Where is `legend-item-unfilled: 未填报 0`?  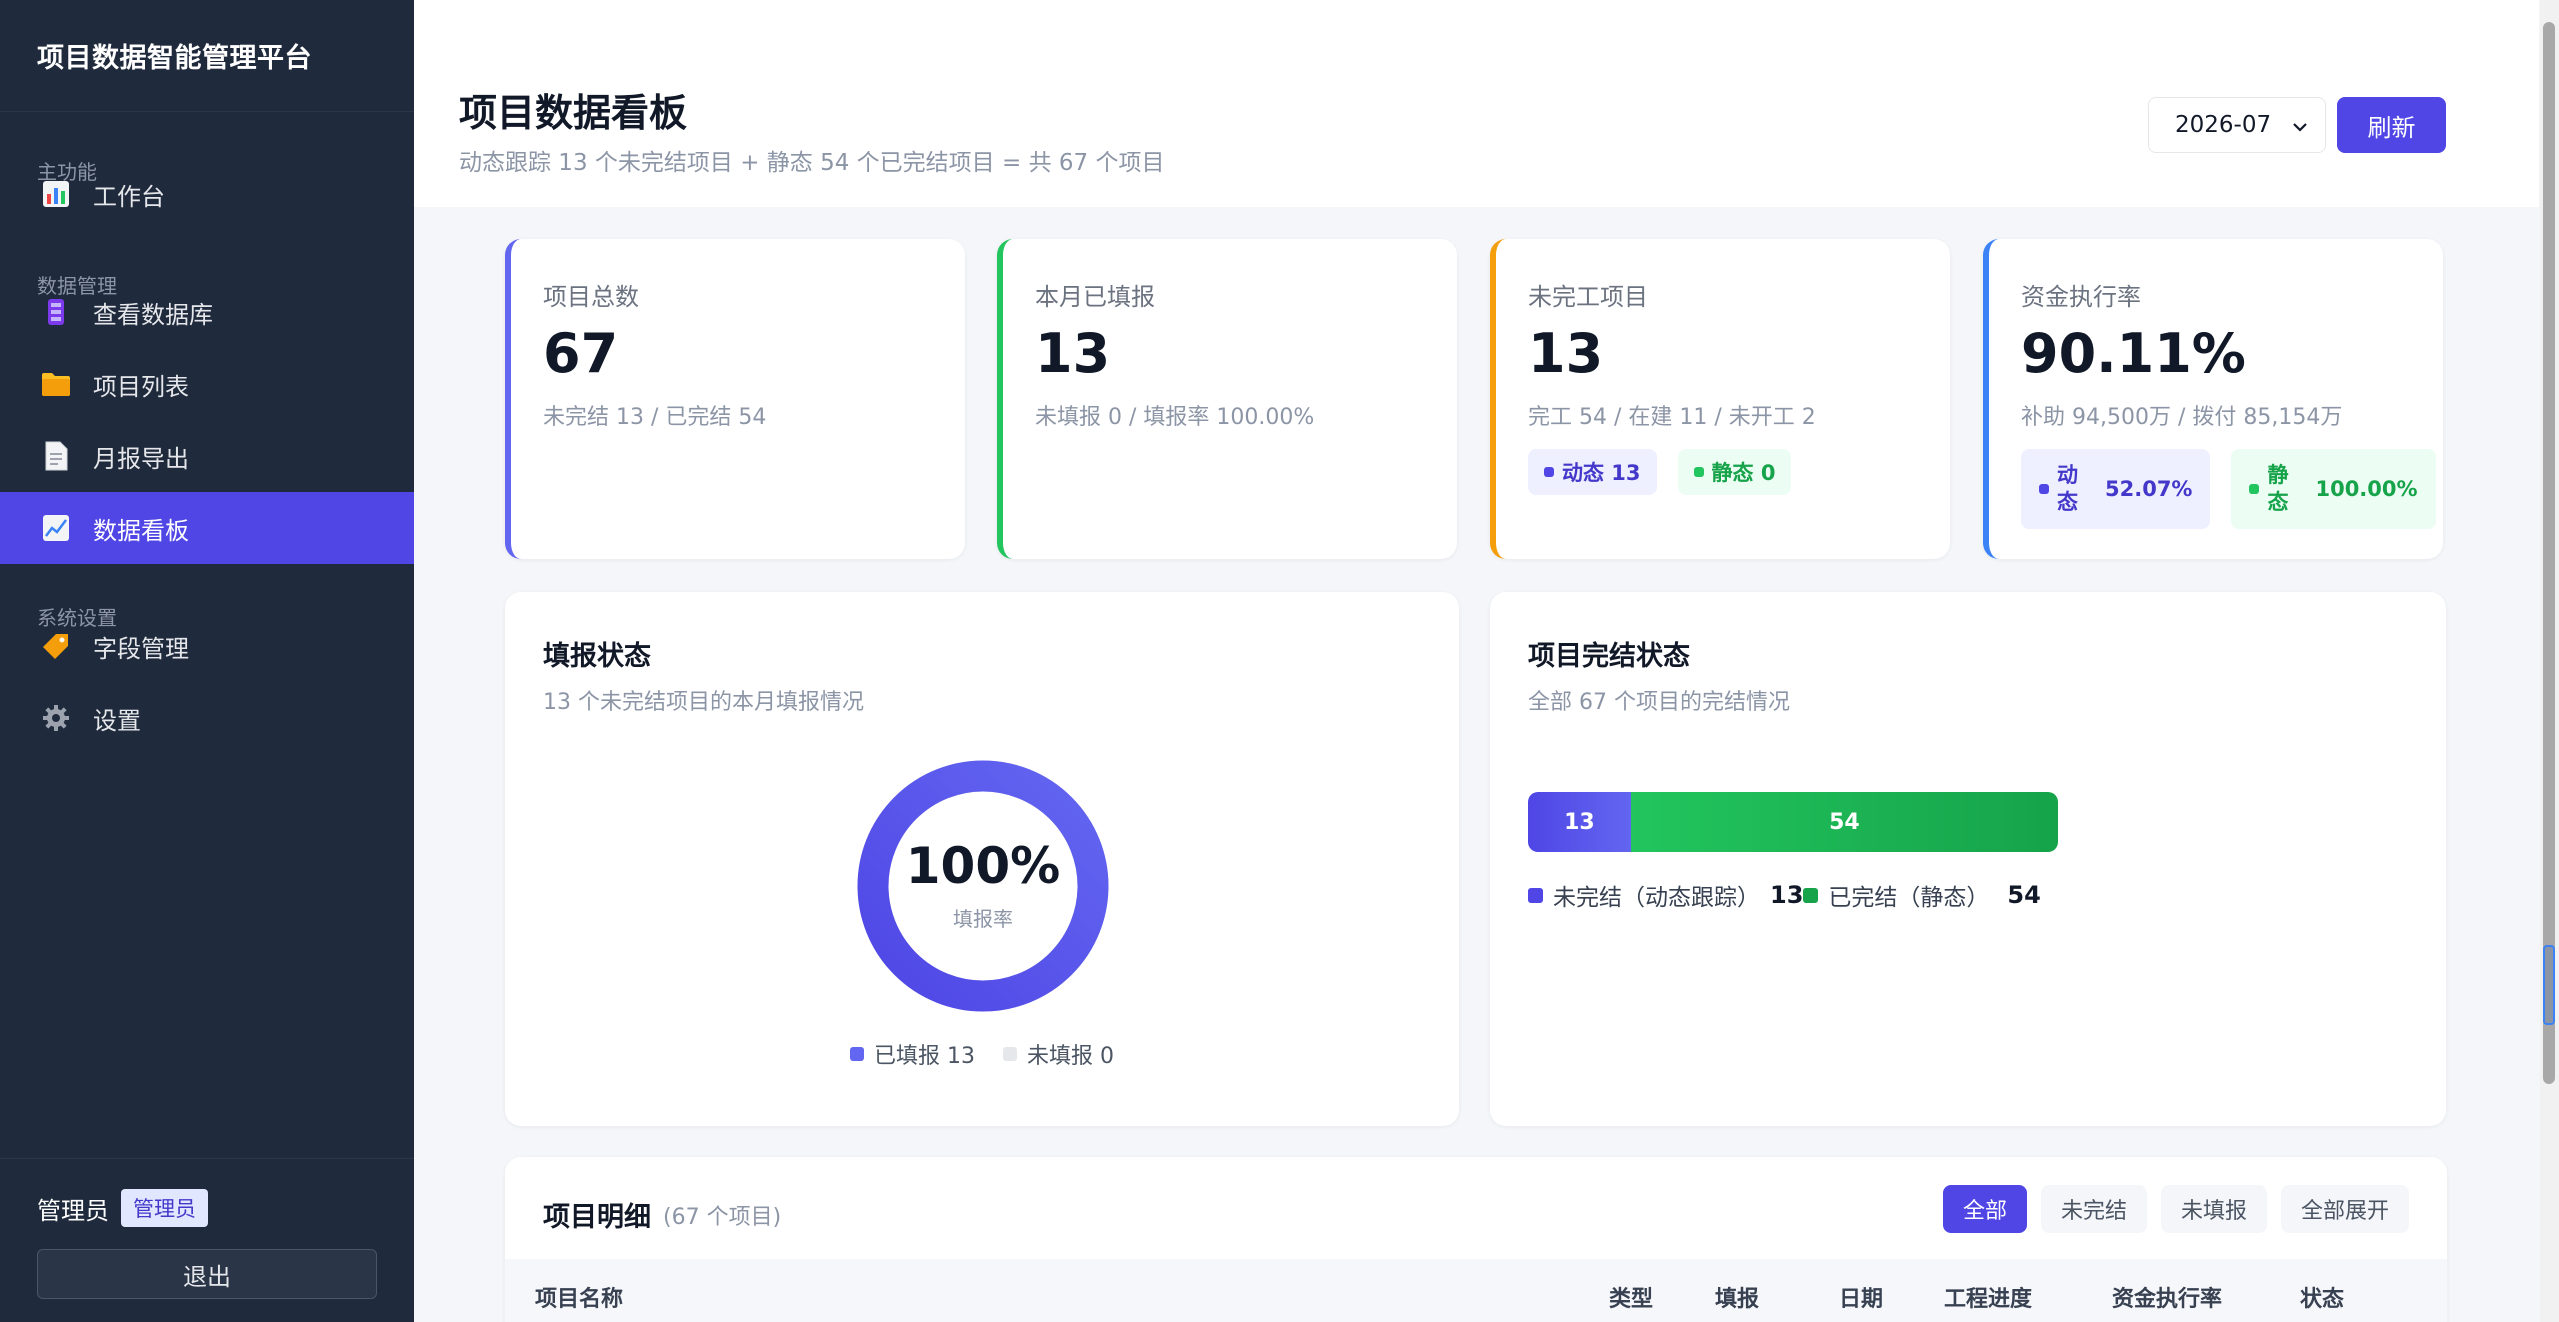
legend-item-unfilled: 未填报 0 is located at coordinates (1058, 1054).